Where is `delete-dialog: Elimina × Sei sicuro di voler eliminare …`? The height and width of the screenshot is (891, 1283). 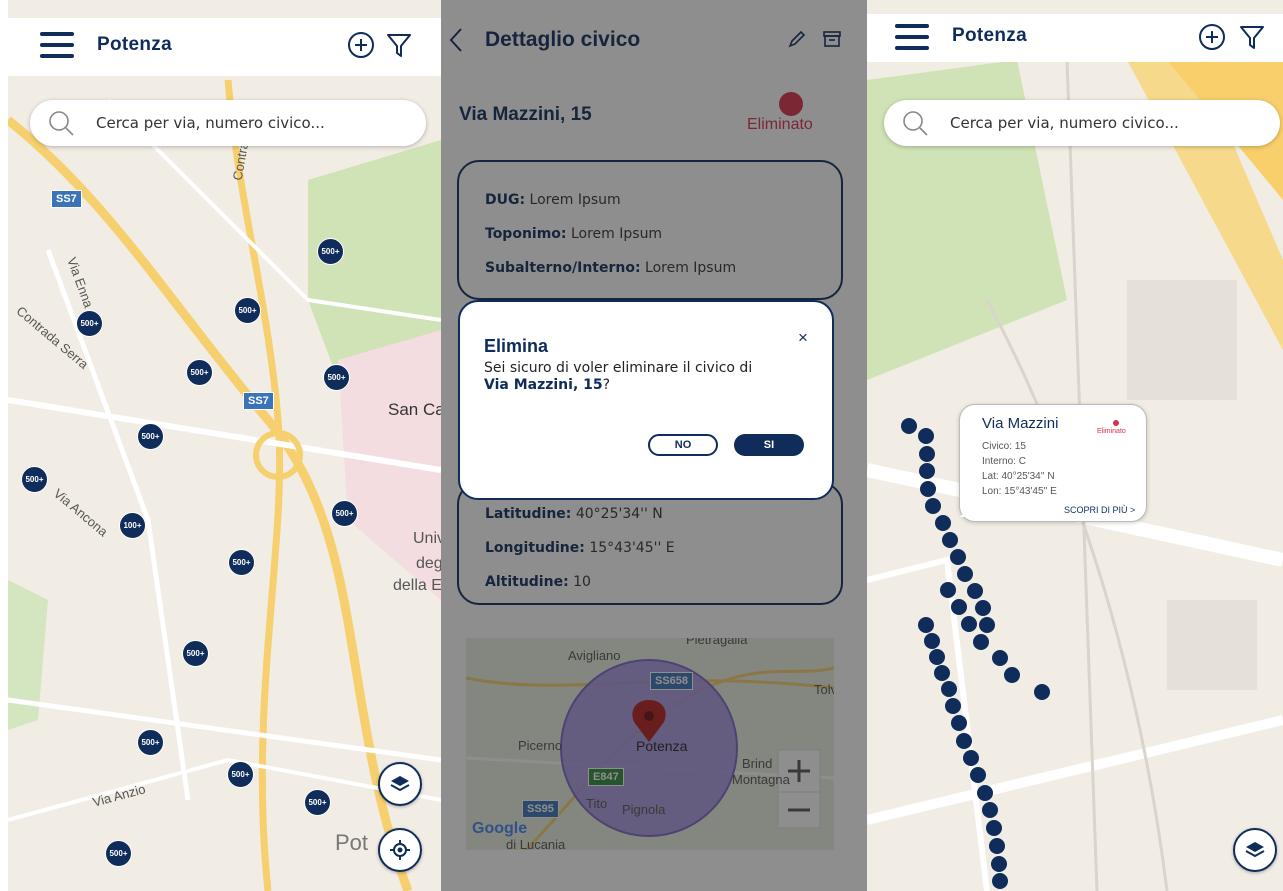 delete-dialog: Elimina × Sei sicuro di voler eliminare … is located at coordinates (646, 400).